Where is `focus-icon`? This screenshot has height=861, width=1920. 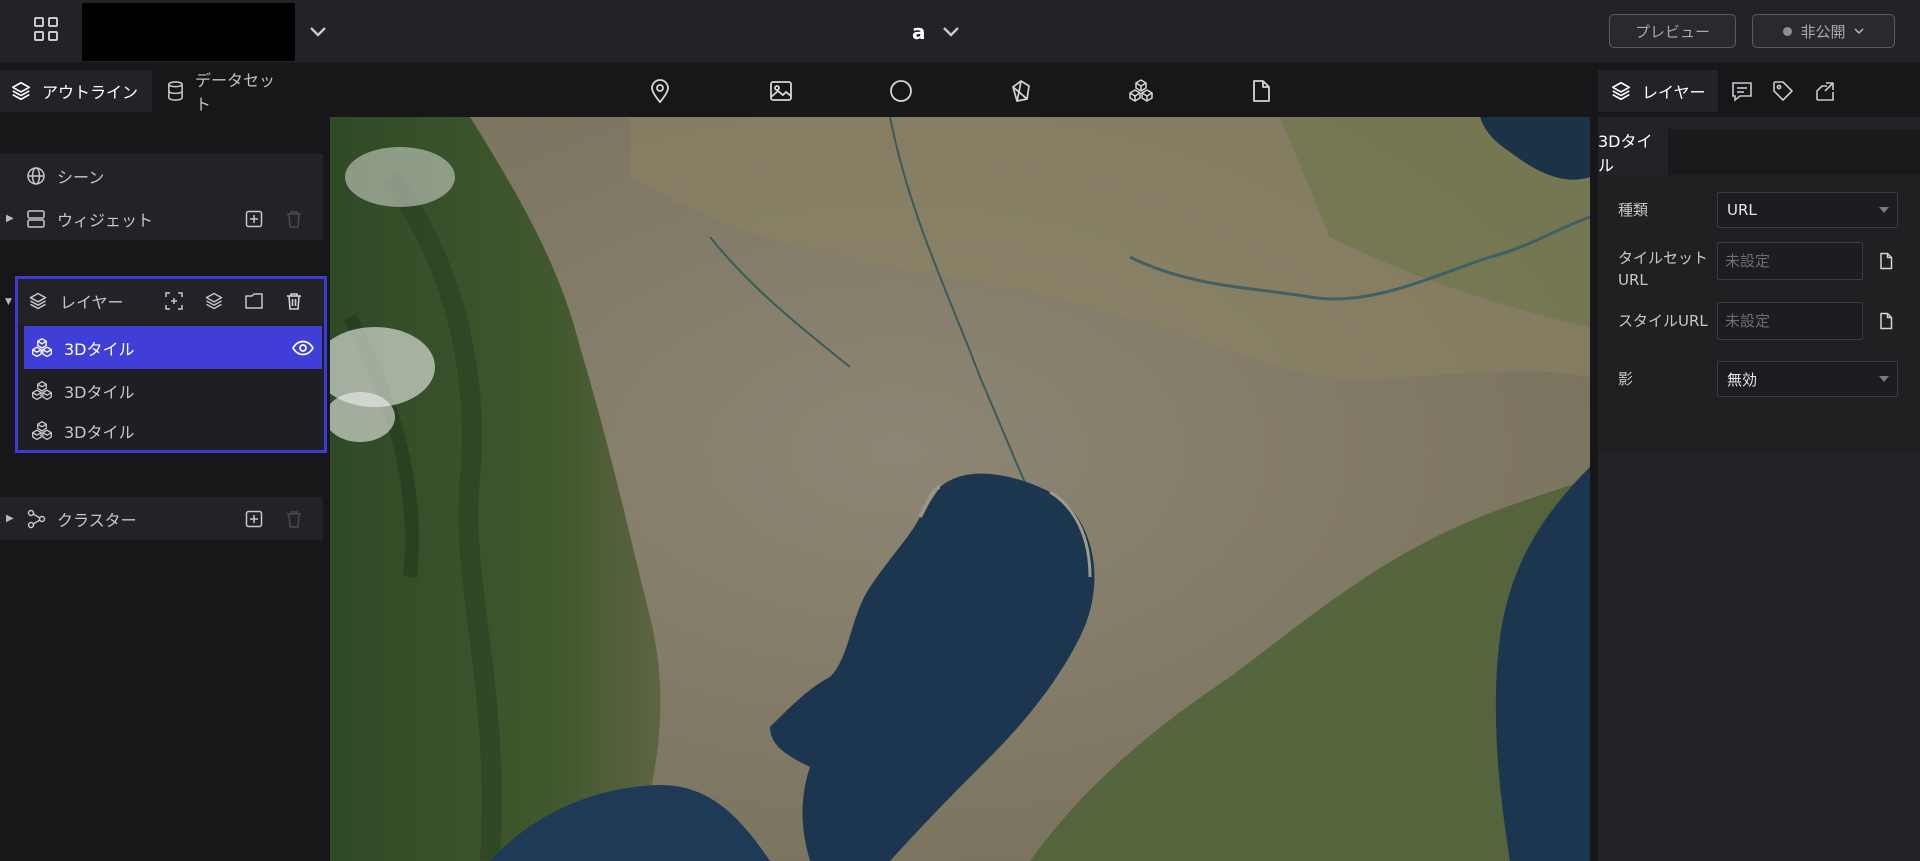 focus-icon is located at coordinates (174, 301).